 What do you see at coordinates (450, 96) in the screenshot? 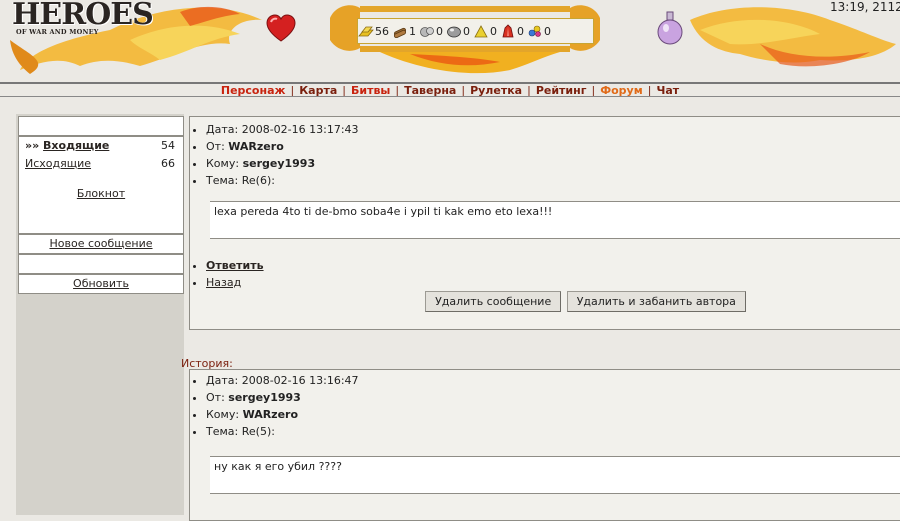
I see `nav-divider` at bounding box center [450, 96].